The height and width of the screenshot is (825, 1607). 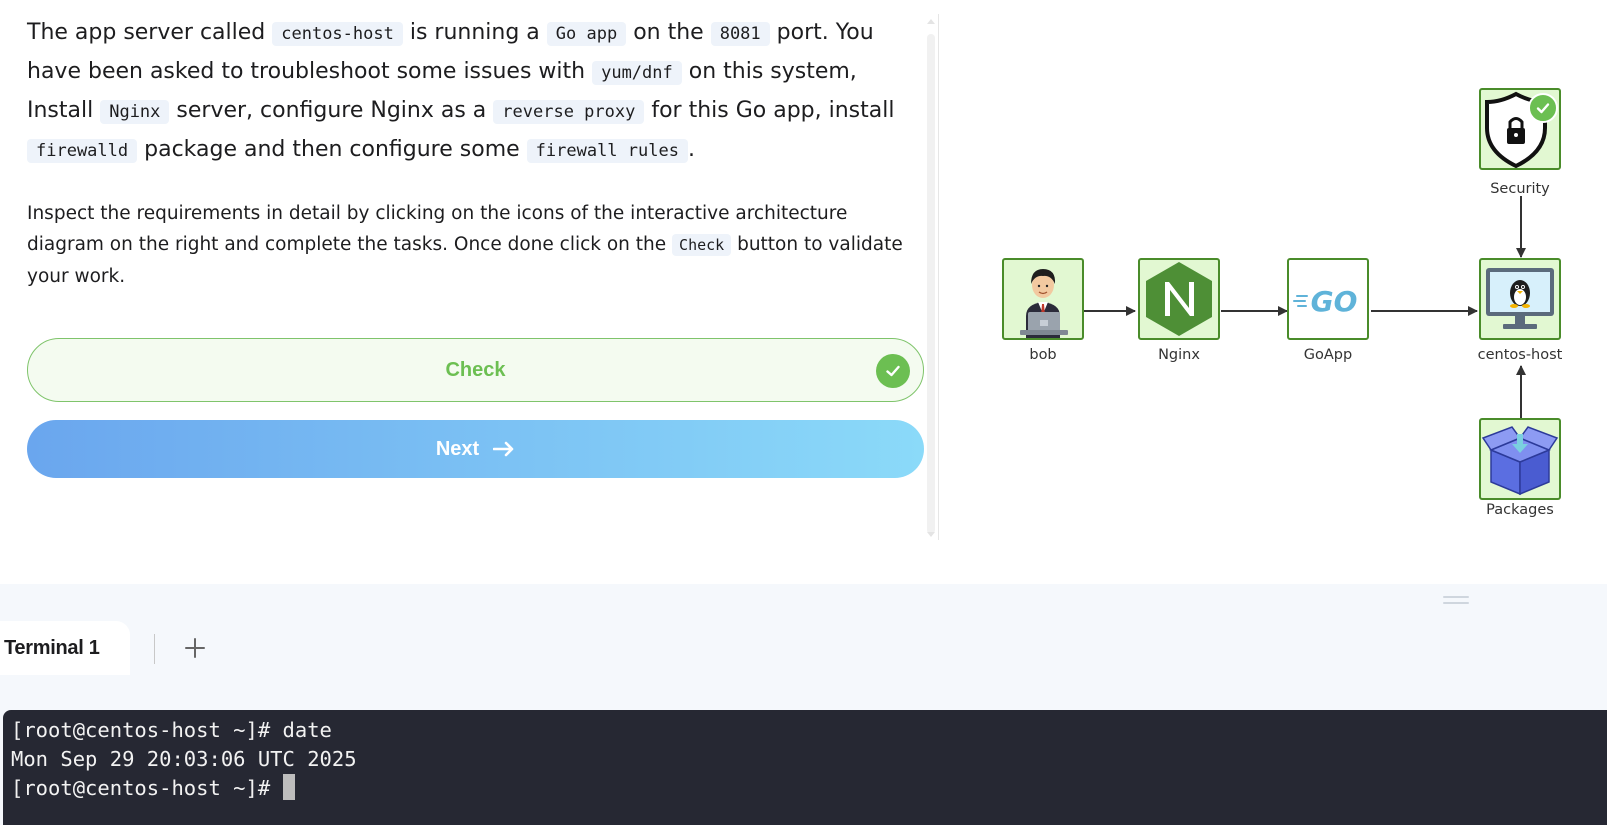 I want to click on intro-text: server, configure Nginx as a, so click(x=331, y=110).